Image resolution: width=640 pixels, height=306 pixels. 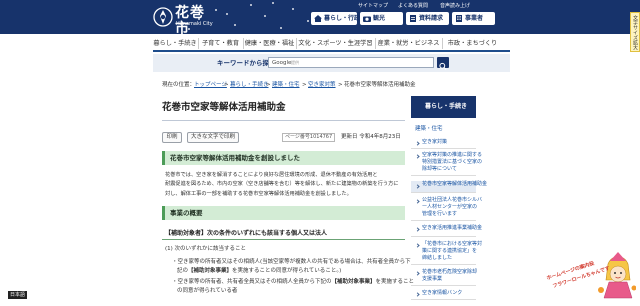 I want to click on quick-link-business: 事業者, so click(x=473, y=18).